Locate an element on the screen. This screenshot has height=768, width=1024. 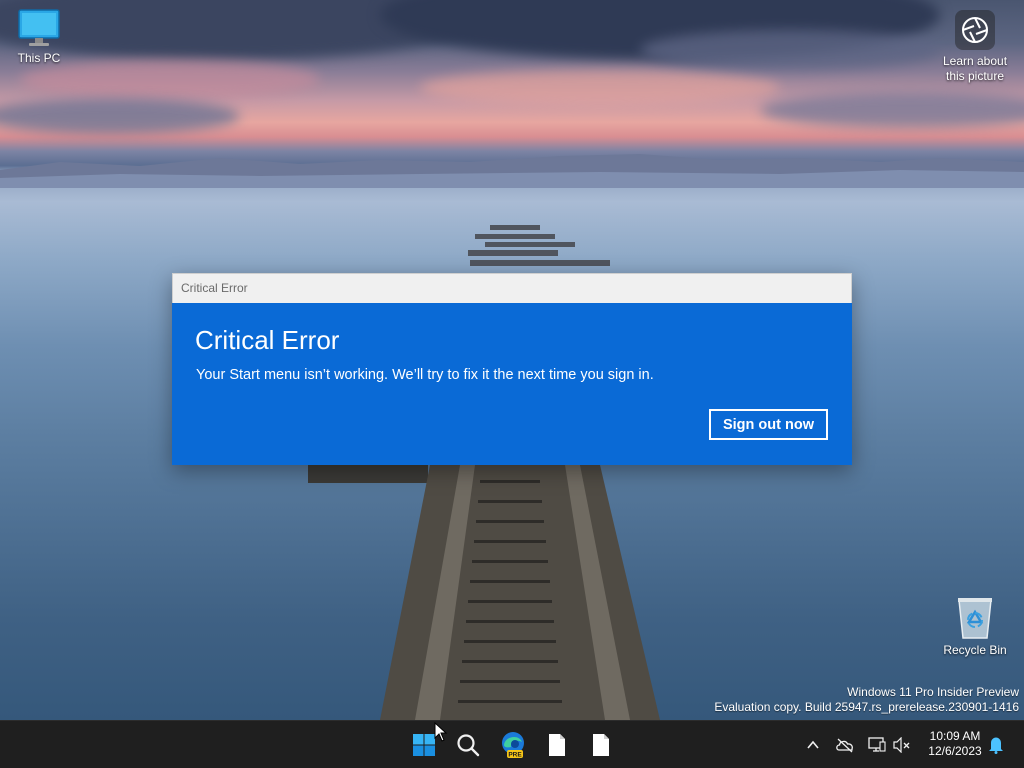
edge-preview-button: PRE is located at coordinates (513, 745).